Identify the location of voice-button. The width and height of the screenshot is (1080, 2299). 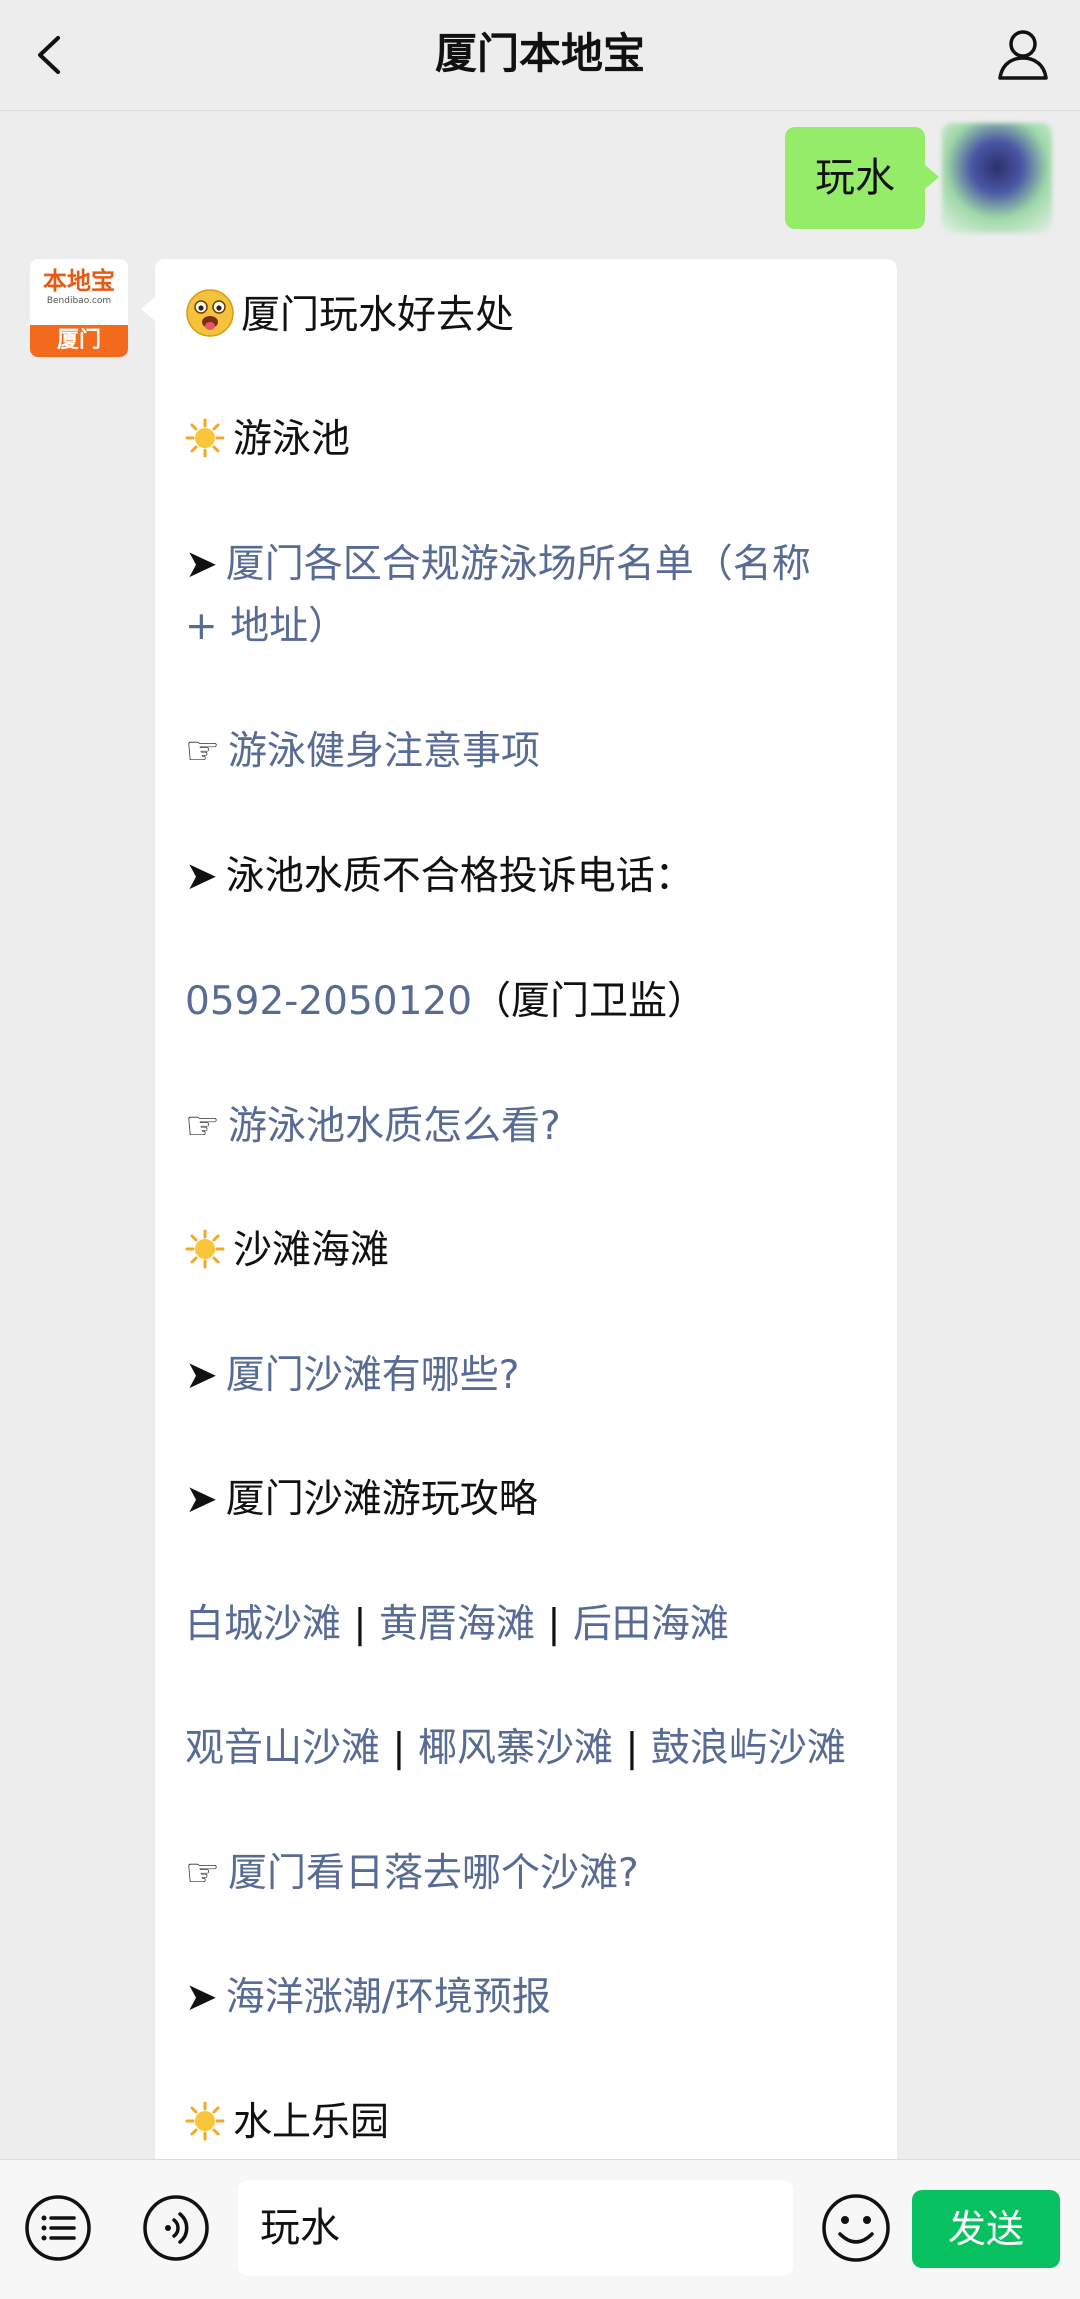
(176, 2228).